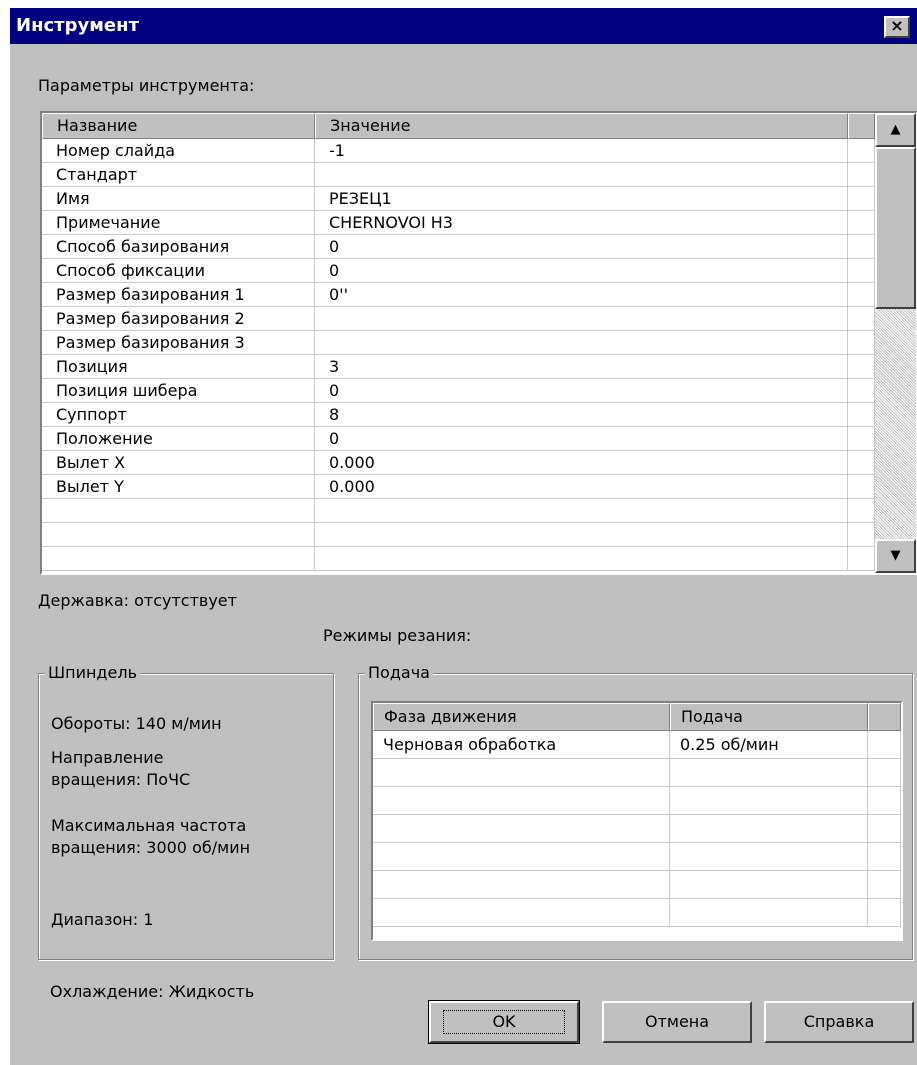 The width and height of the screenshot is (917, 1065). I want to click on param-name-cell: Суппорт, so click(178, 415).